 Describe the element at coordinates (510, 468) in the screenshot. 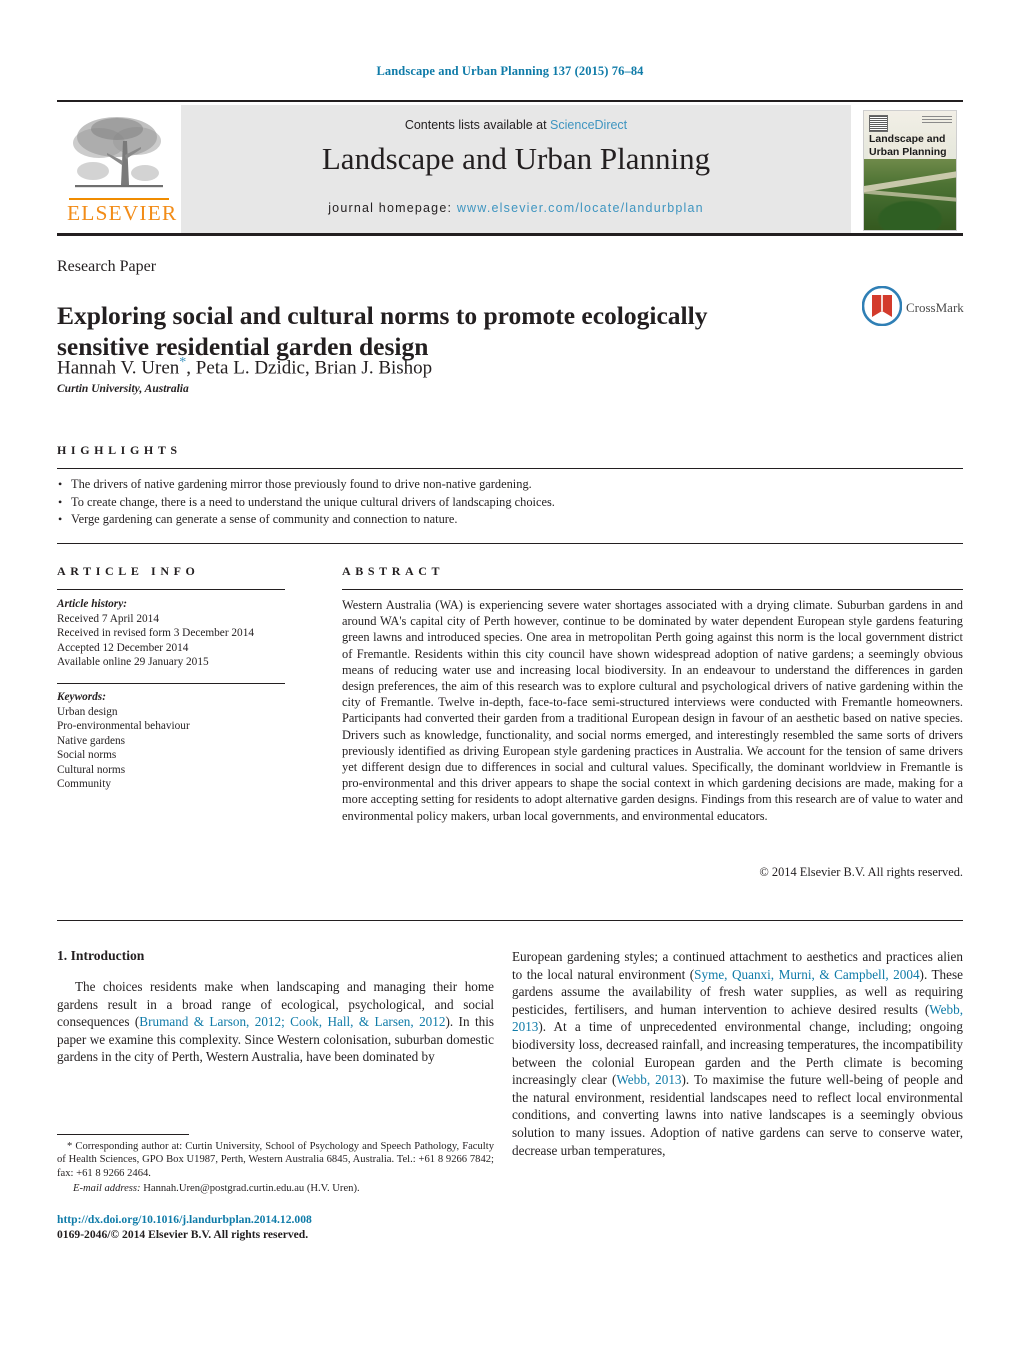

I see `highlights-rule-top` at that location.